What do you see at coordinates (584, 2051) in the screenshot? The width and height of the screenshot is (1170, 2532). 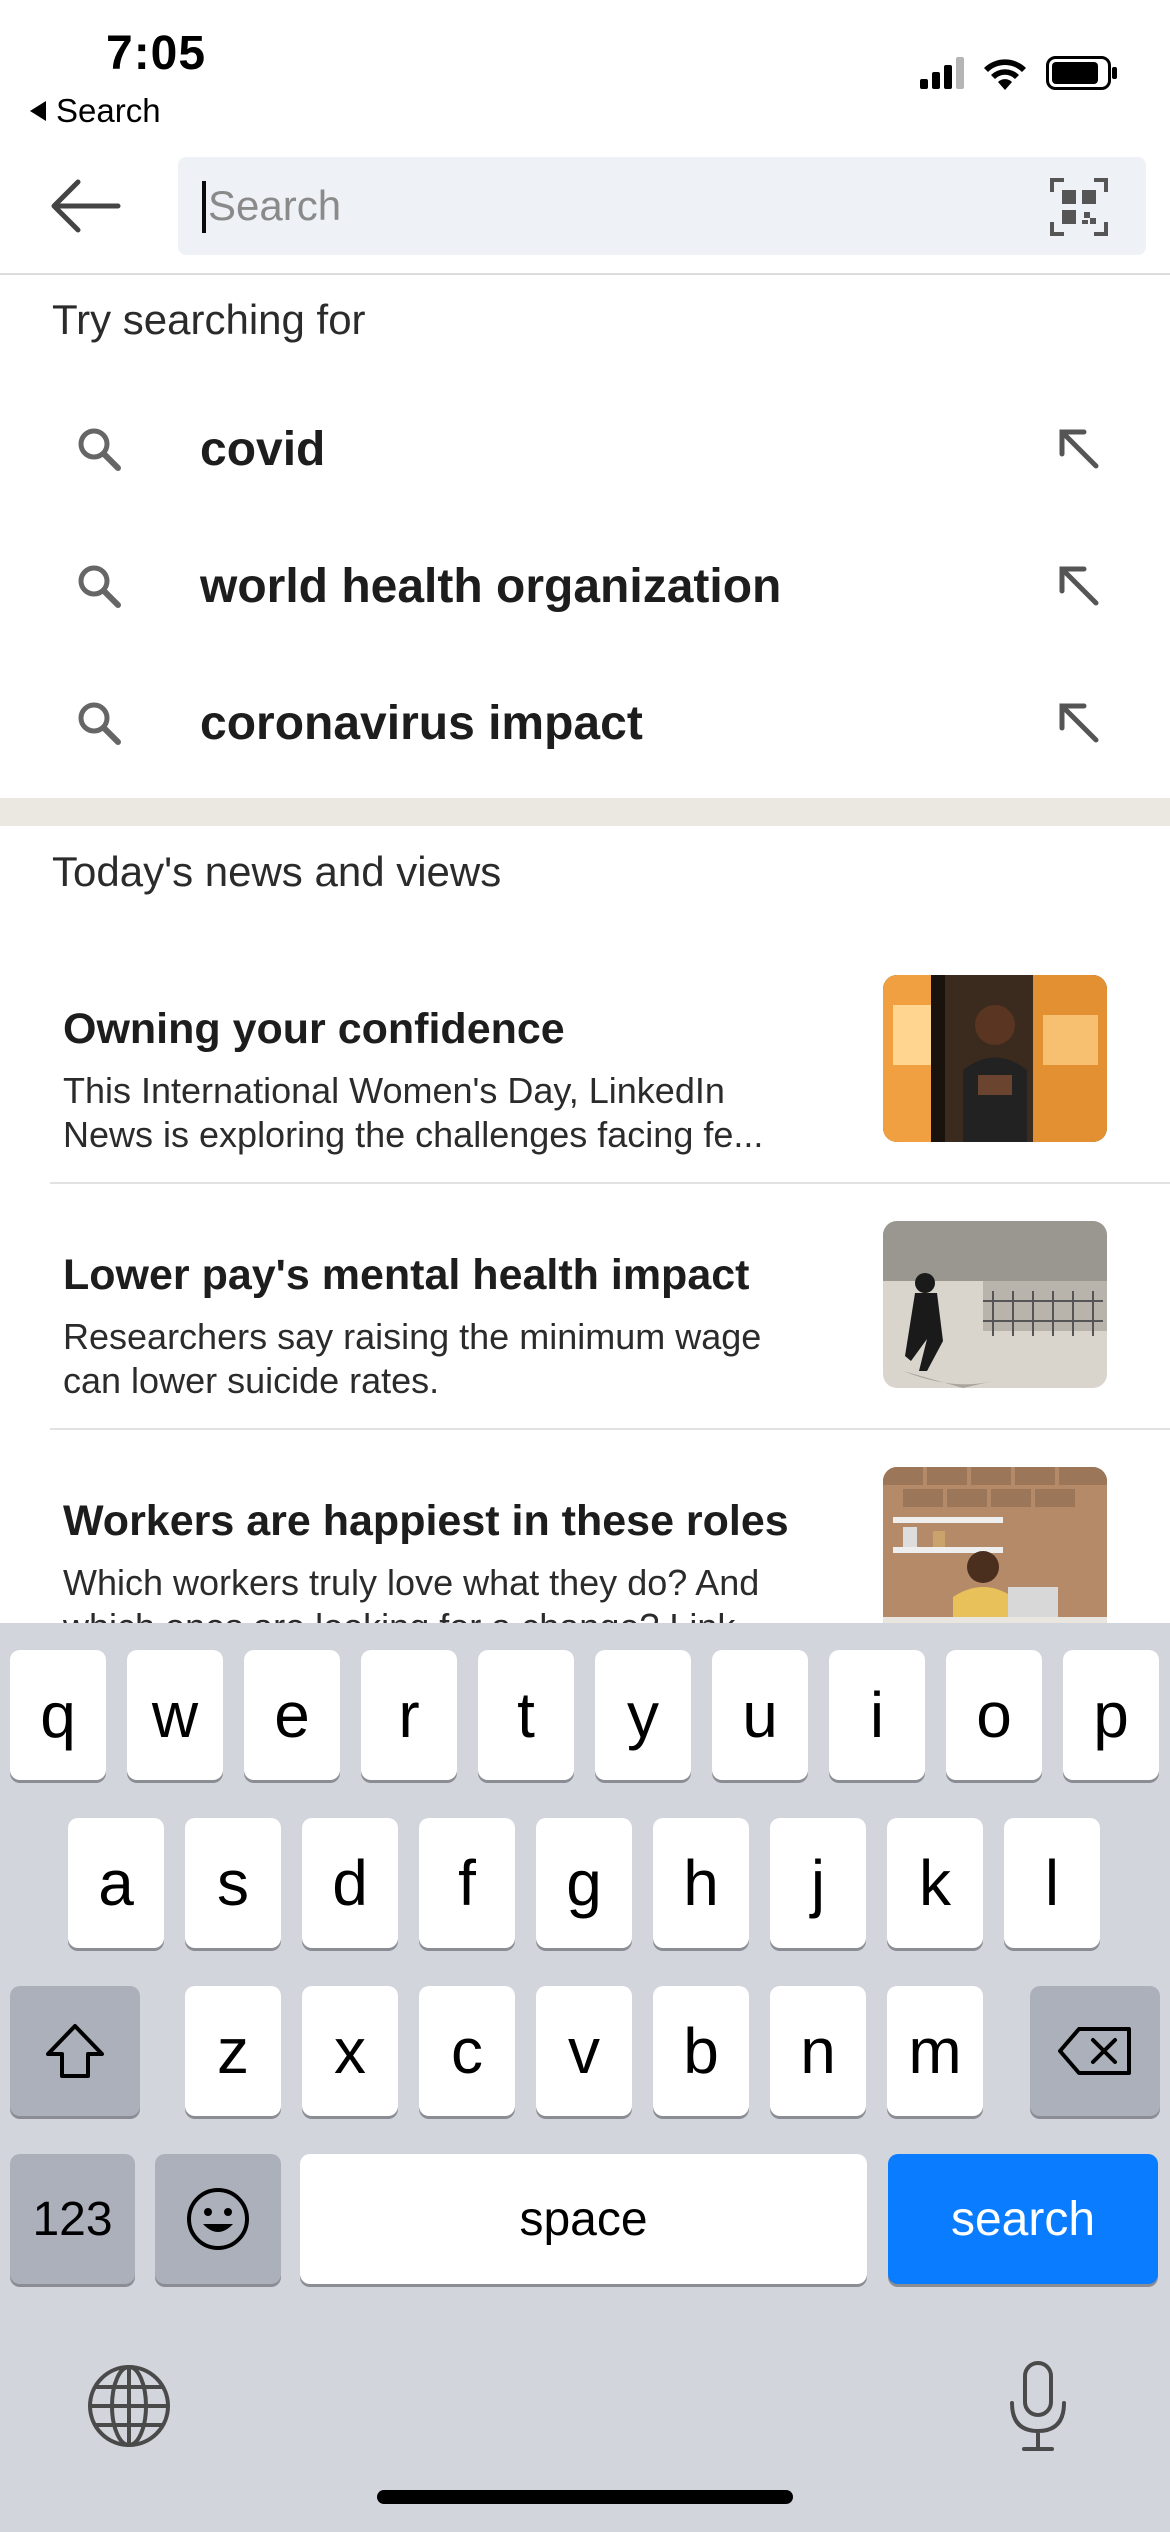 I see `key-v: v` at bounding box center [584, 2051].